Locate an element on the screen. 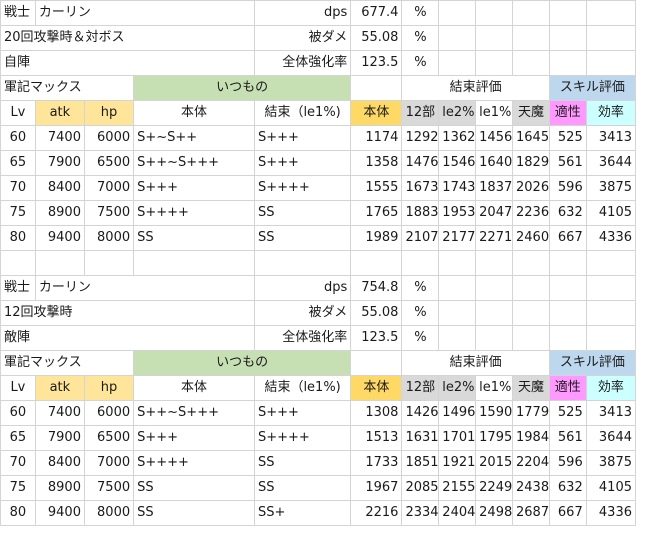  cell-tenma: 1829 is located at coordinates (531, 163).